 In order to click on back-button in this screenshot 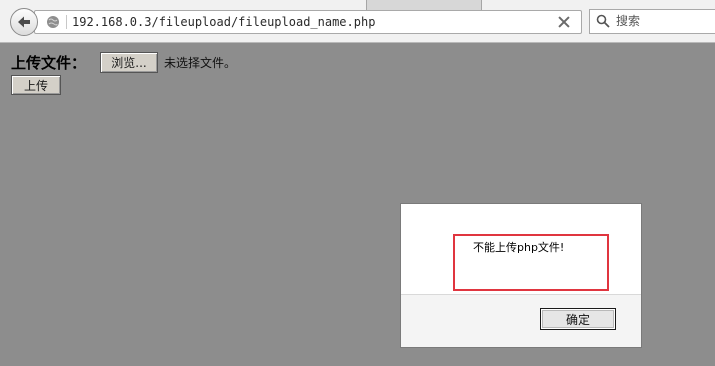, I will do `click(24, 22)`.